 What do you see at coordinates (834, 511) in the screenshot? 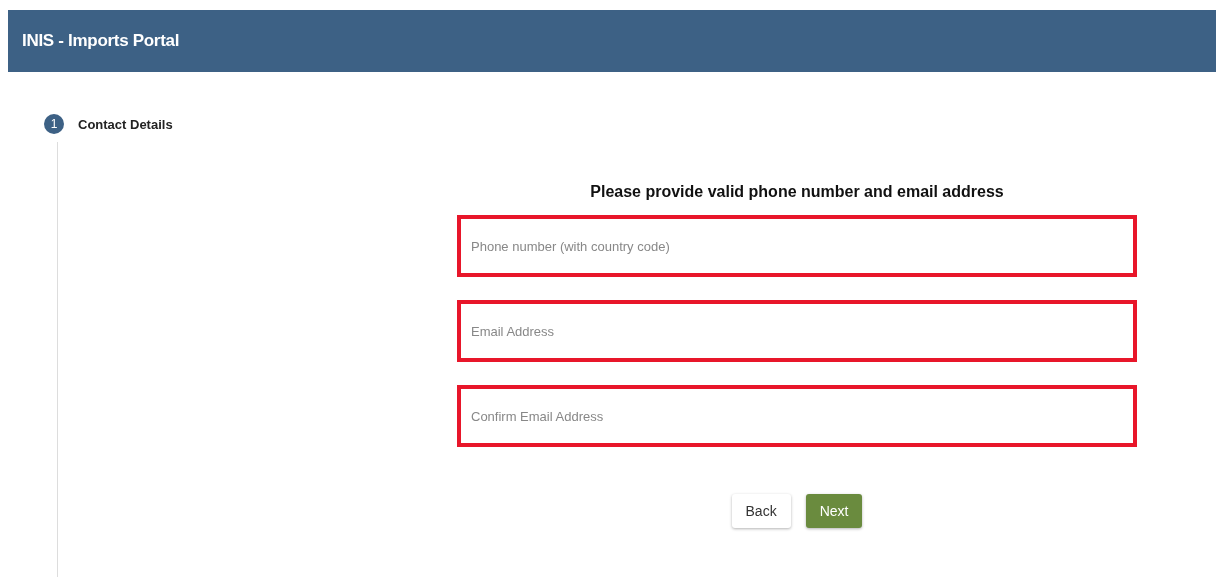
I see `next-button: Next` at bounding box center [834, 511].